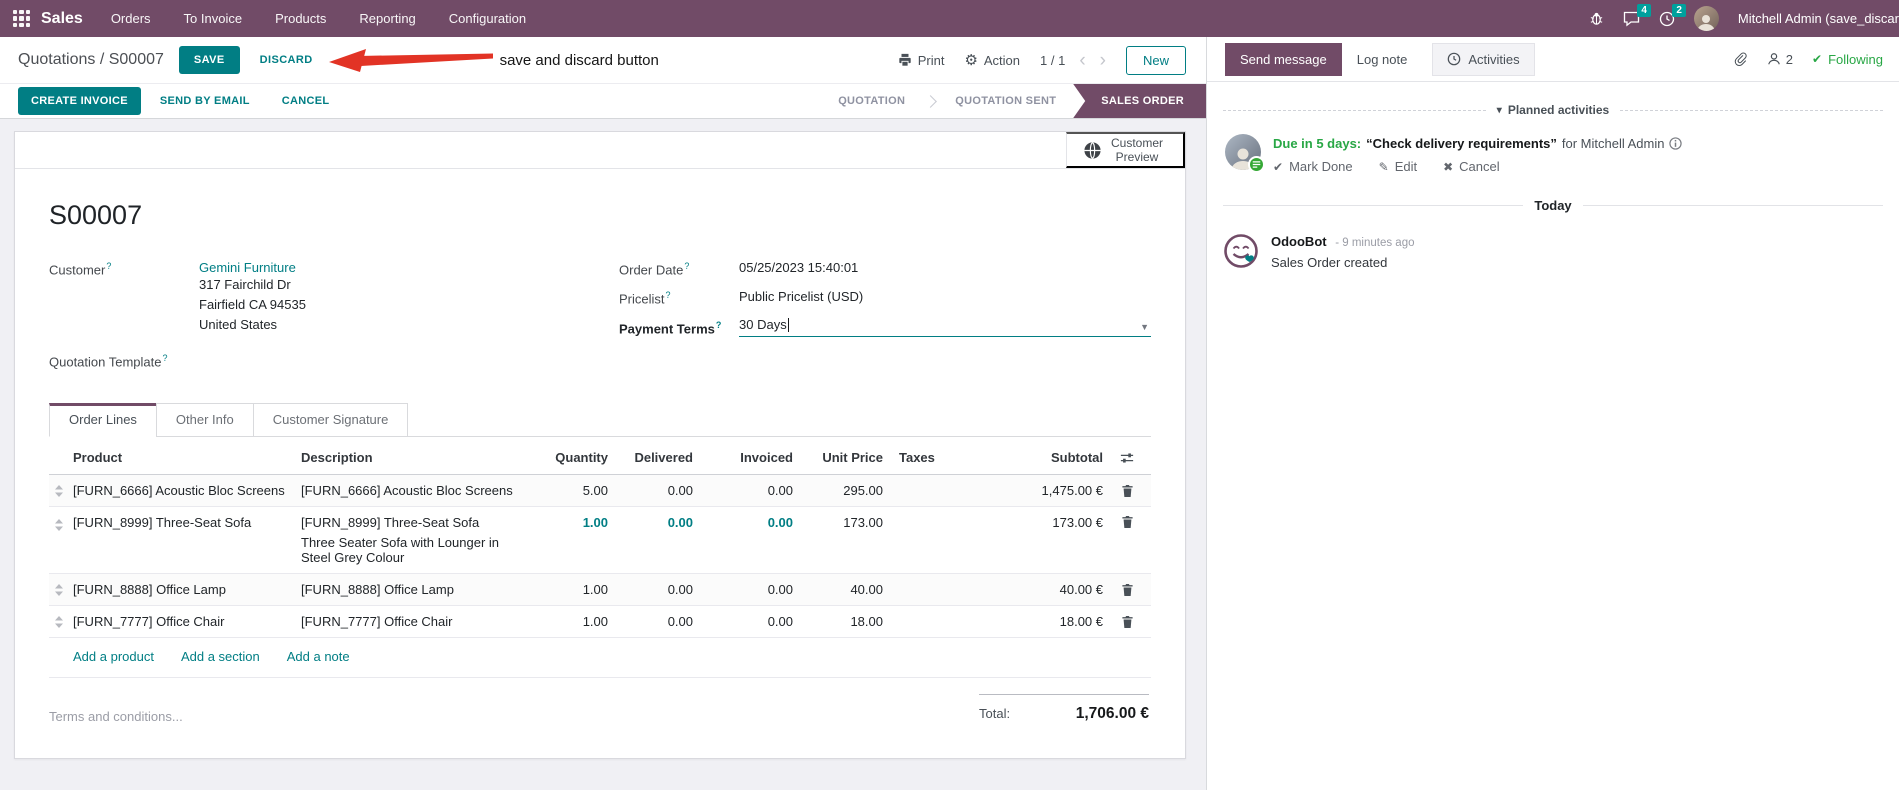 The width and height of the screenshot is (1899, 790). What do you see at coordinates (600, 658) in the screenshot?
I see `table-footer-links: Add a product Add a section Add a note` at bounding box center [600, 658].